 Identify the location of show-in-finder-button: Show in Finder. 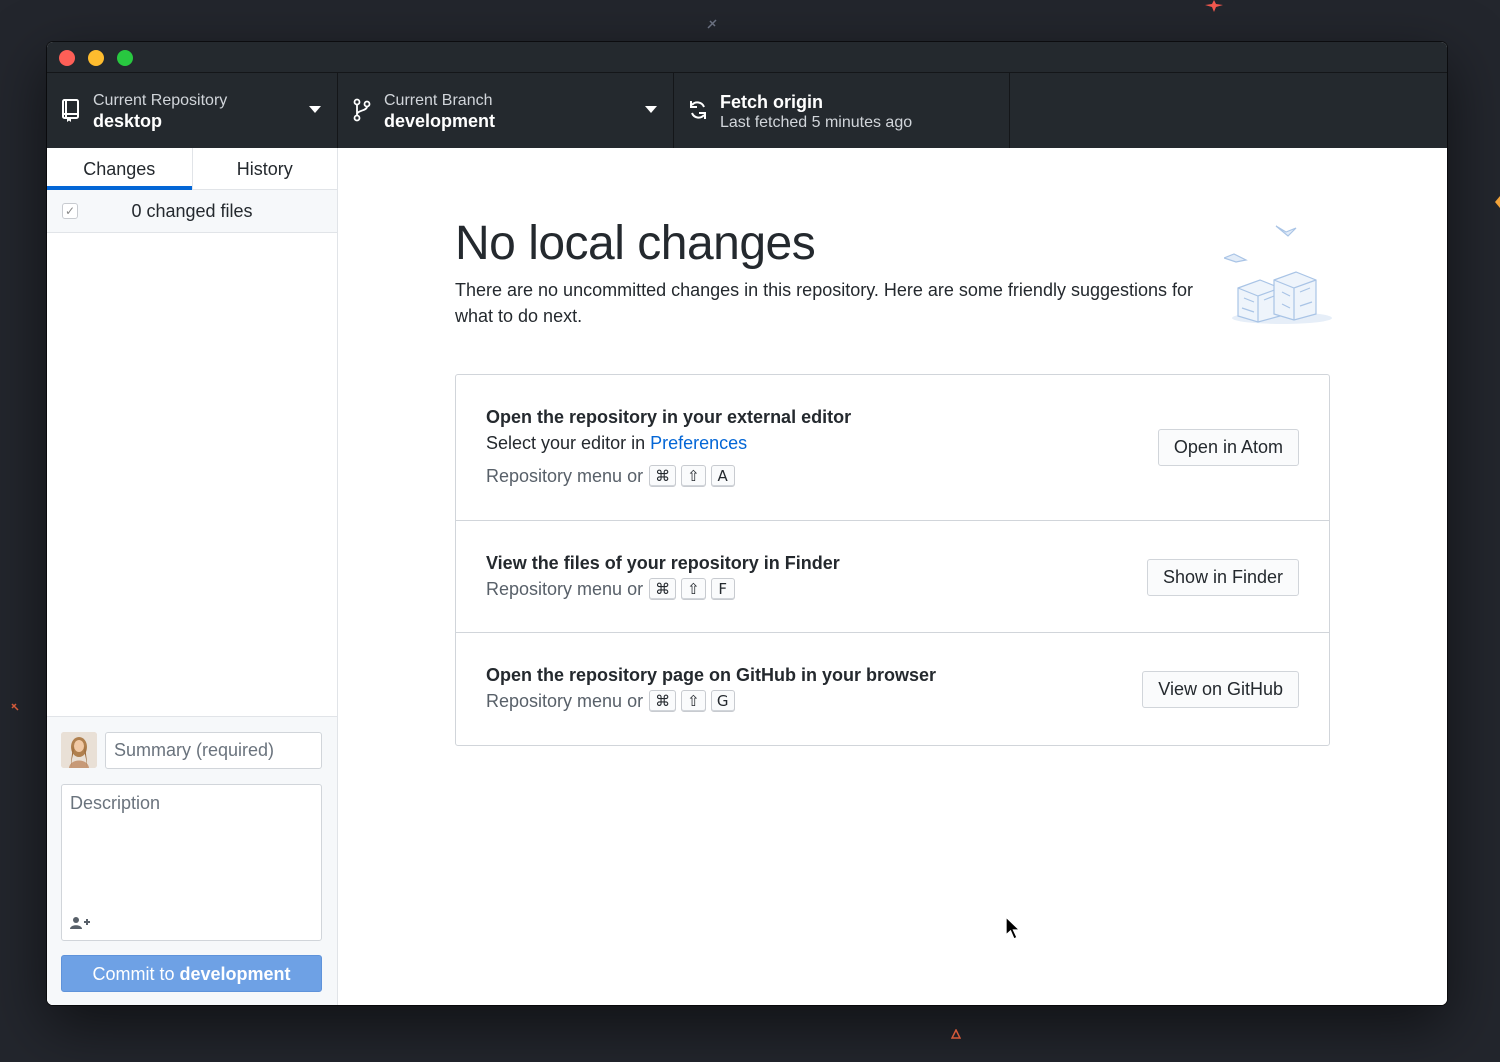
(1222, 577).